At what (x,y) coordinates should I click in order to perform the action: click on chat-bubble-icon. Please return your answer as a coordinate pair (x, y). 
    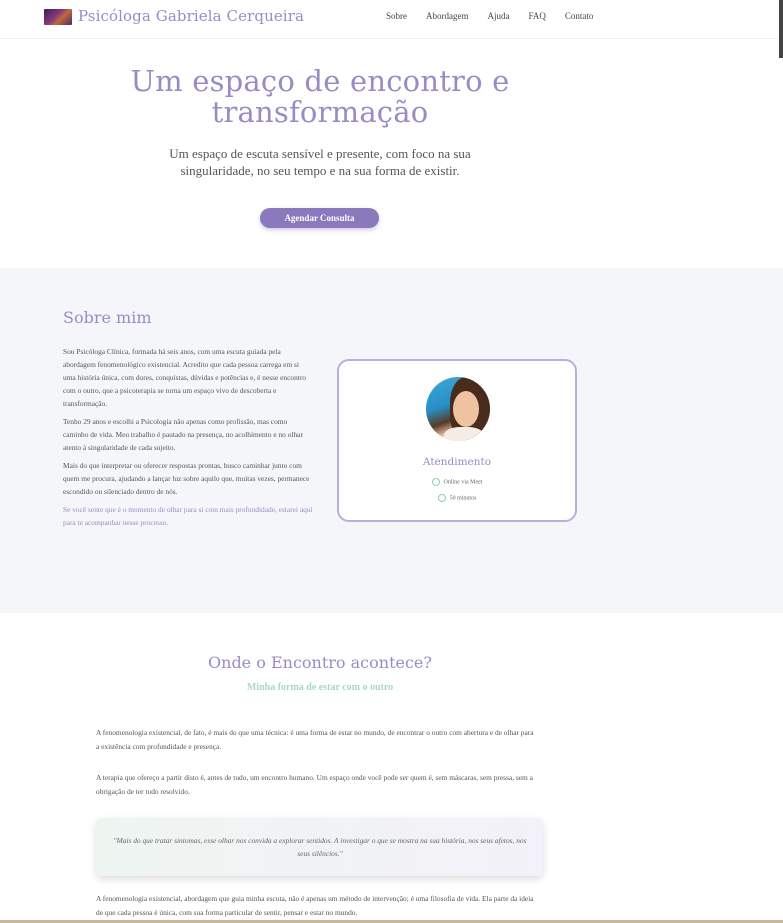
    Looking at the image, I should click on (435, 482).